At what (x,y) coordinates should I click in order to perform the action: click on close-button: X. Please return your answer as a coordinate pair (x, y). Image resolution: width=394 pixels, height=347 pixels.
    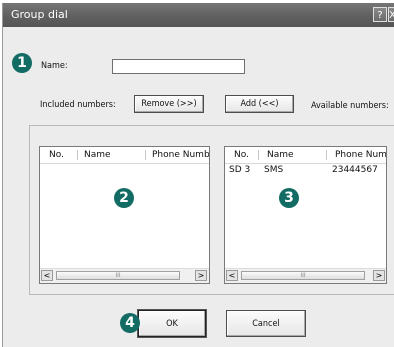
    Looking at the image, I should click on (391, 14).